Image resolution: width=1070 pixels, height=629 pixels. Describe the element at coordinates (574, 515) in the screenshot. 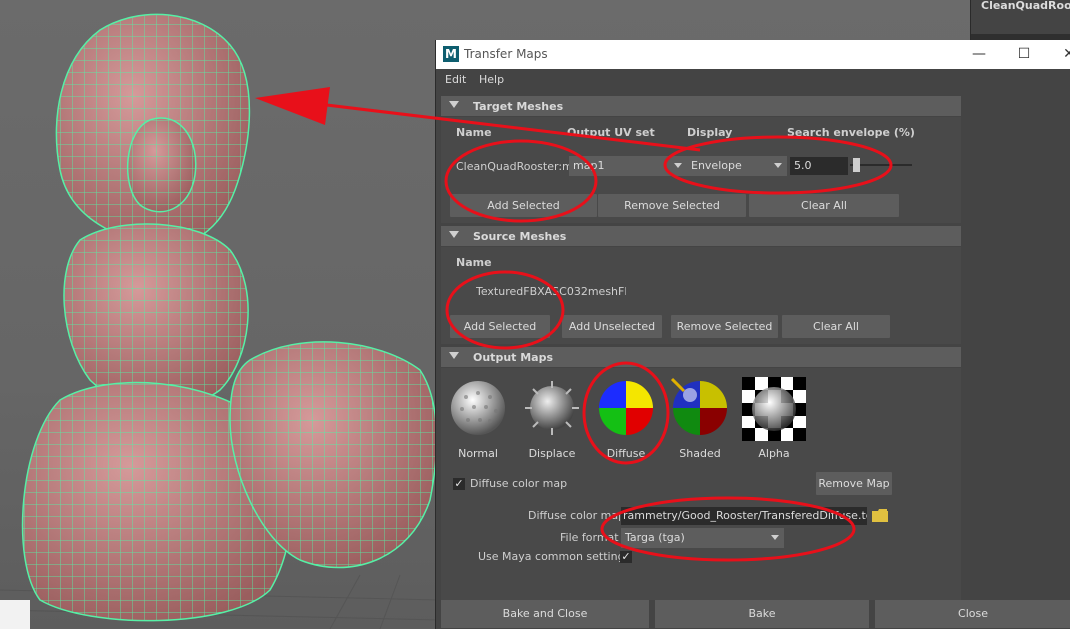

I see `color-map-label: Diffuse color map` at that location.